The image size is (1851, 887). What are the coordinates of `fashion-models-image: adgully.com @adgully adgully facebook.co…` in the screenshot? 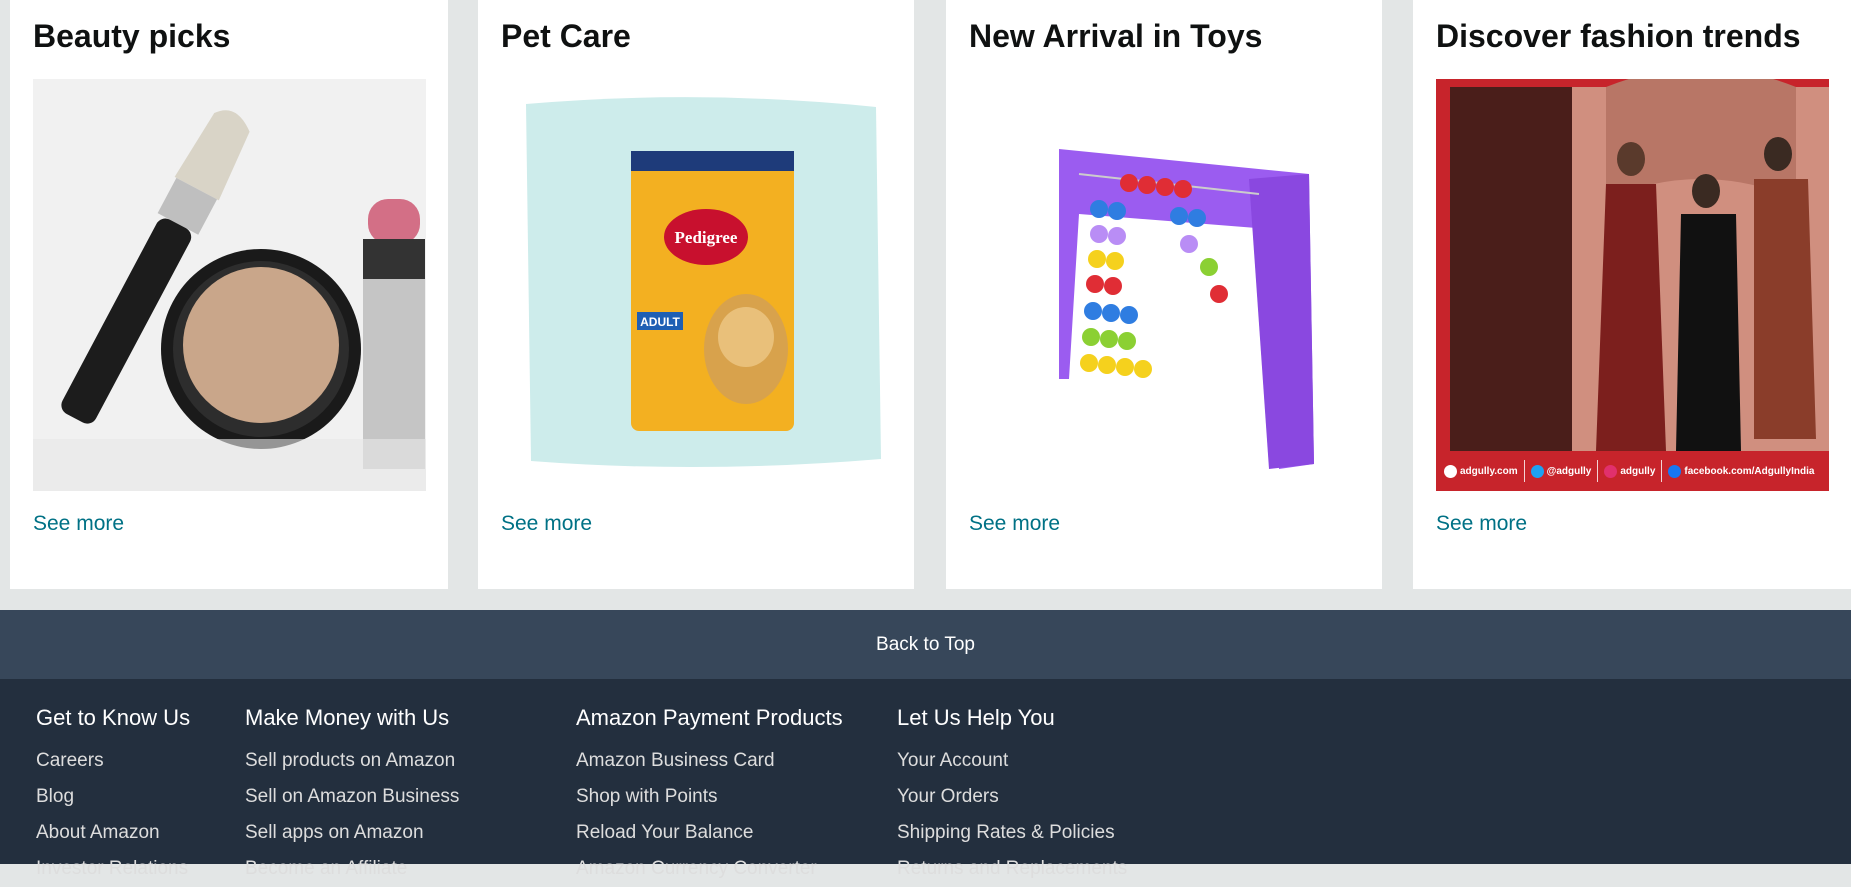 It's located at (1632, 285).